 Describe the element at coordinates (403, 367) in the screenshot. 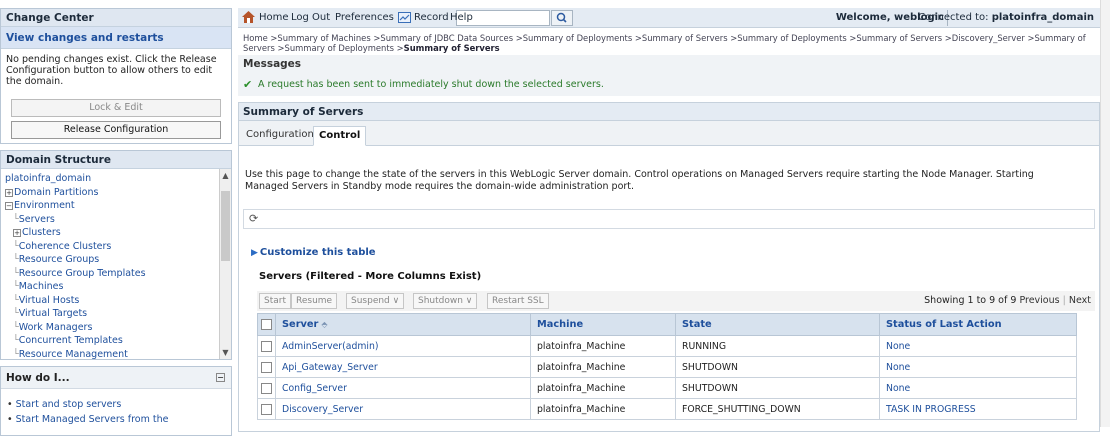

I see `server-link: Api_Gateway_Server` at that location.